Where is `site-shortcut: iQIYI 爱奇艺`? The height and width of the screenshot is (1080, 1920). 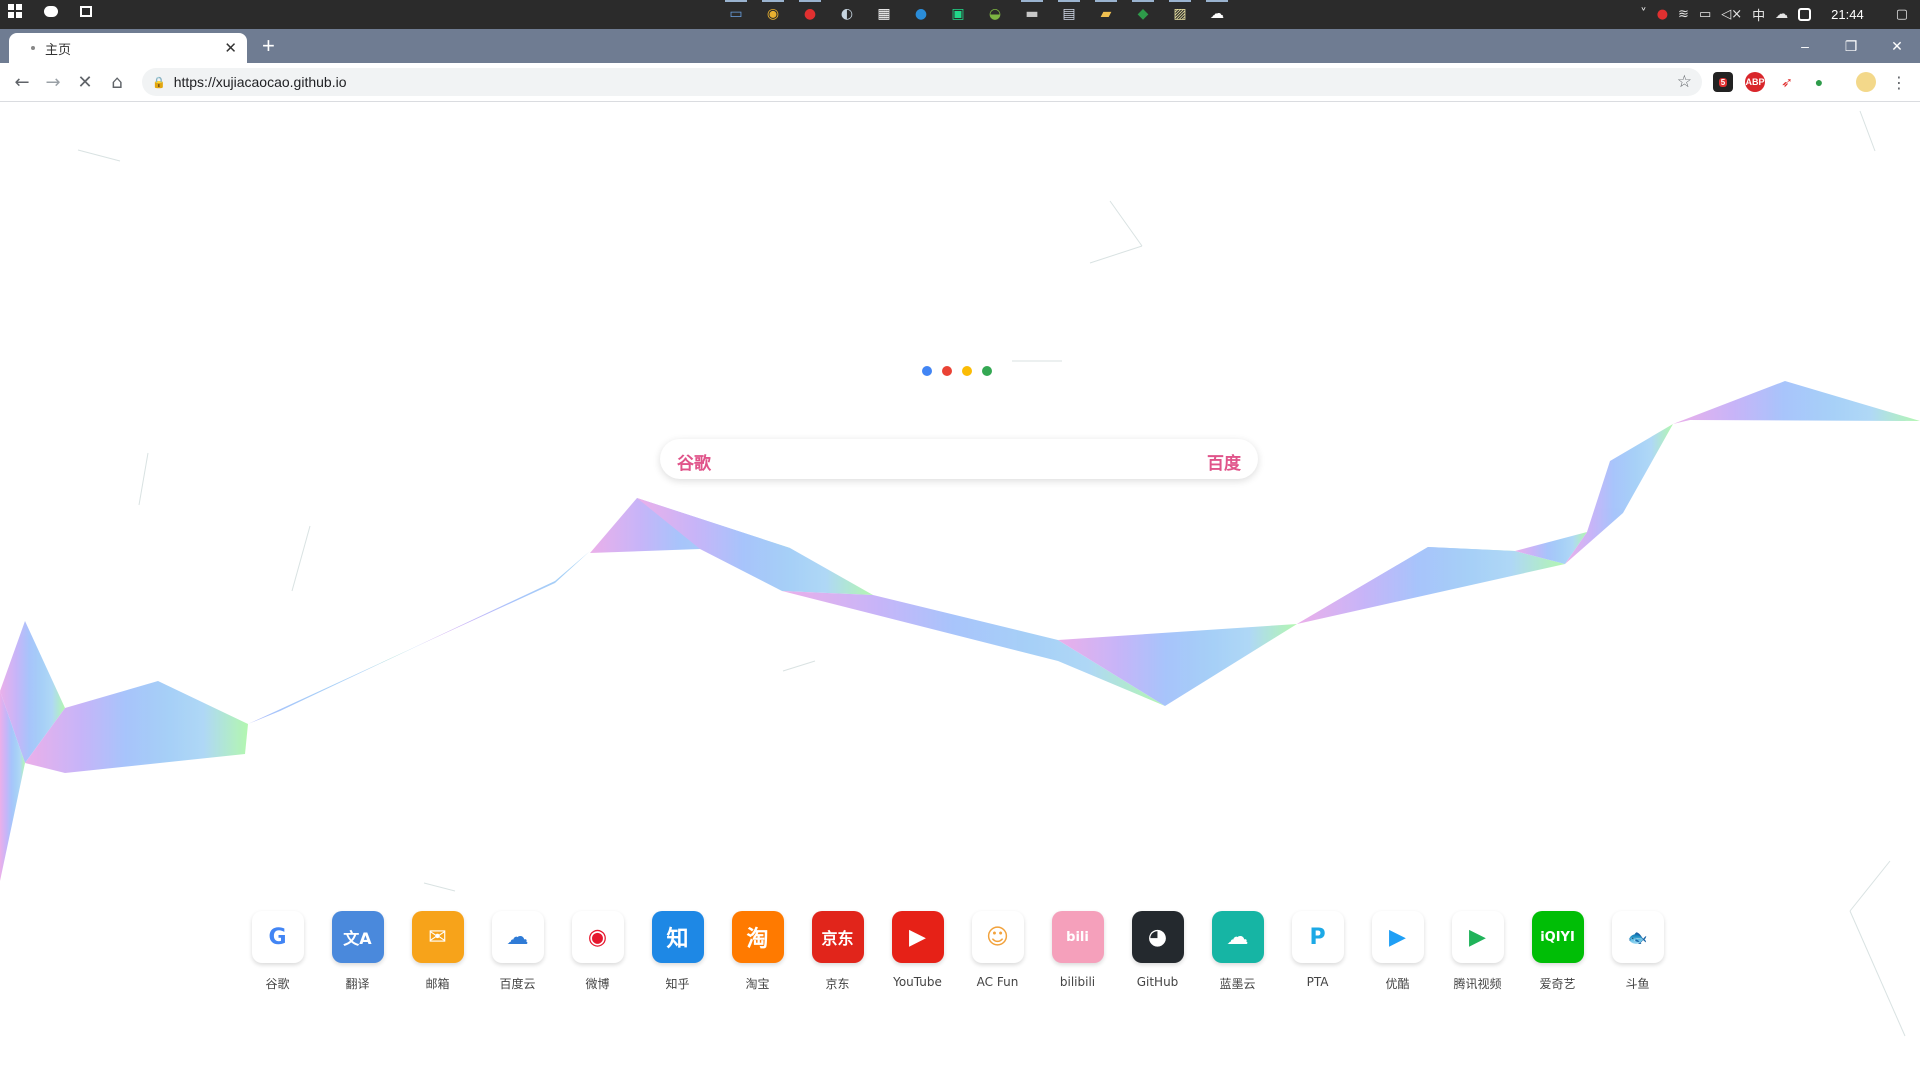 site-shortcut: iQIYI 爱奇艺 is located at coordinates (1557, 951).